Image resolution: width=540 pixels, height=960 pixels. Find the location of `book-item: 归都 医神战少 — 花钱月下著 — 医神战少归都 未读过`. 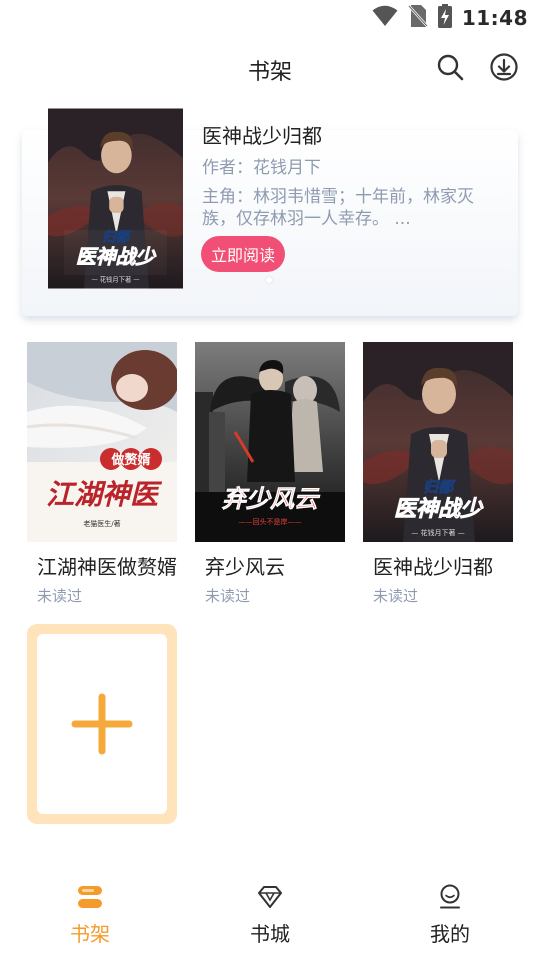

book-item: 归都 医神战少 — 花钱月下著 — 医神战少归都 未读过 is located at coordinates (438, 474).